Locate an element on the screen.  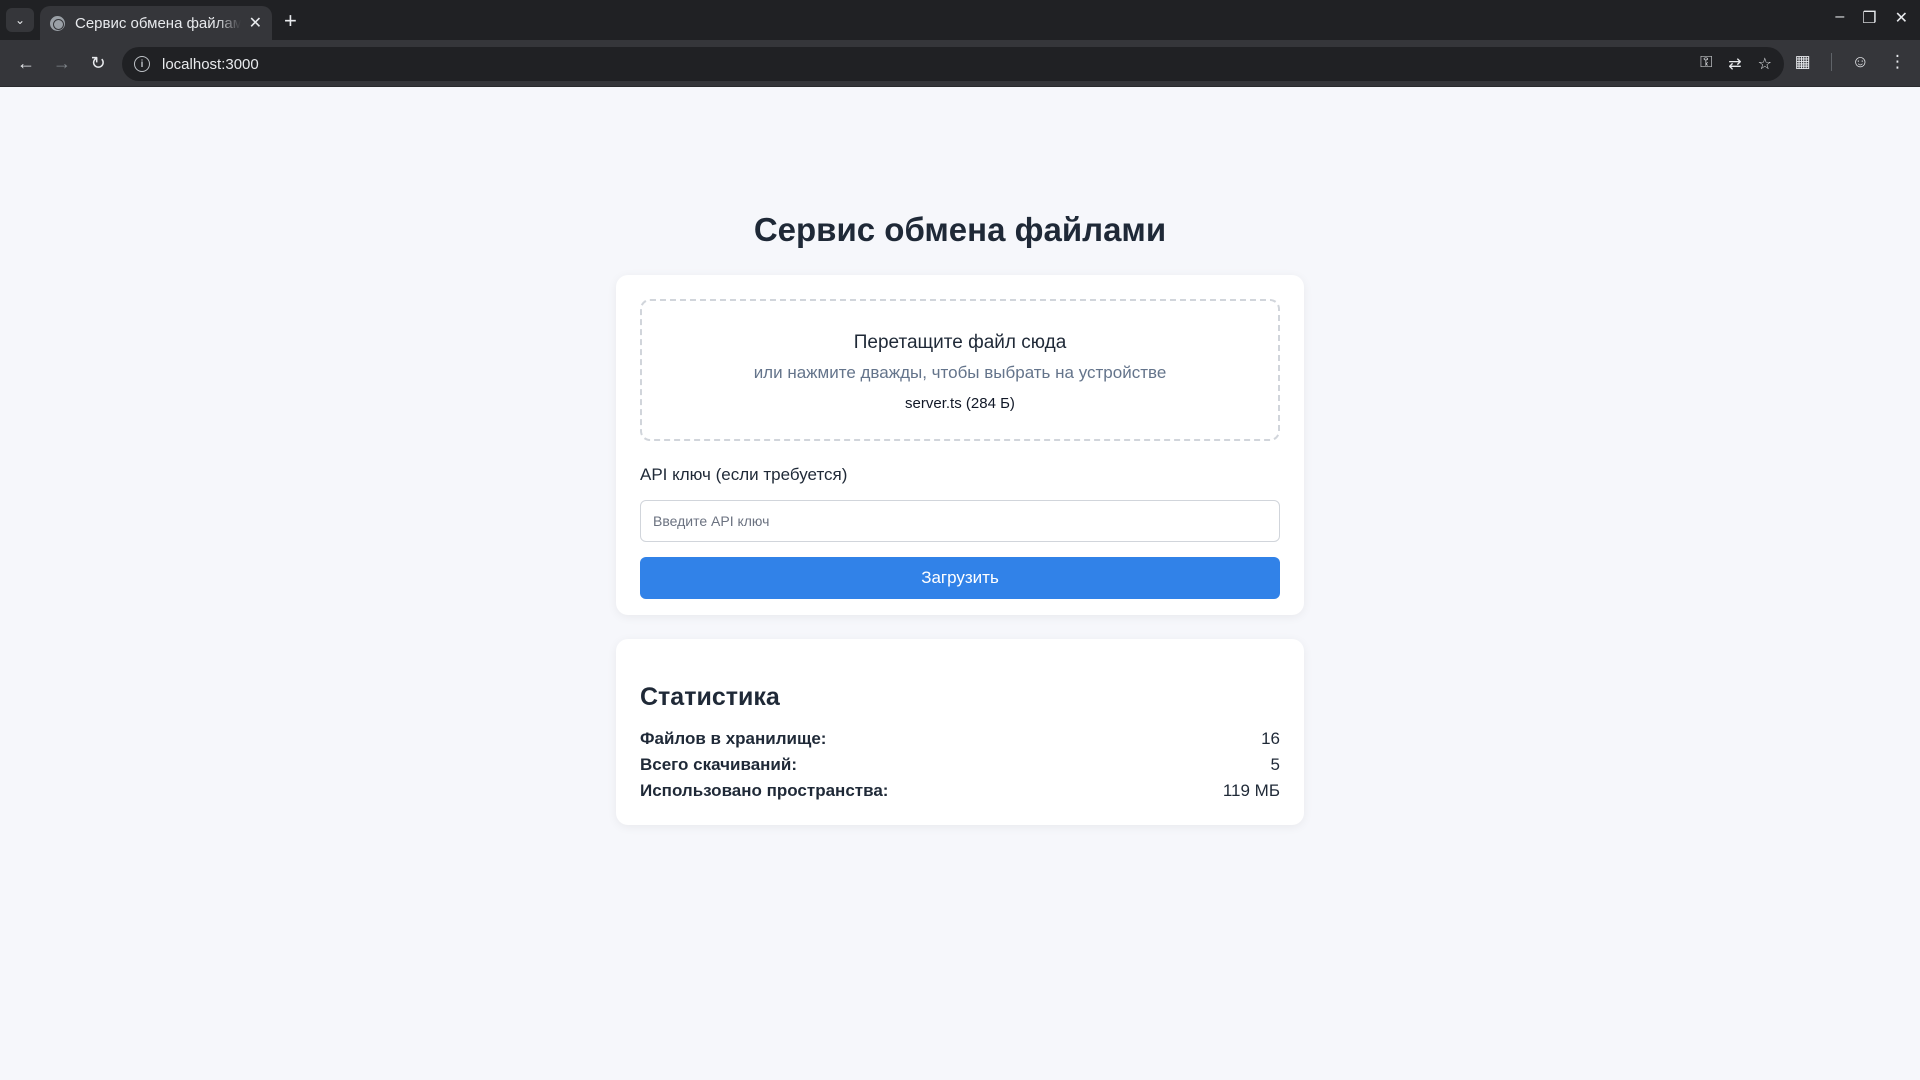
stat-label: Всего скачиваний: is located at coordinates (718, 764).